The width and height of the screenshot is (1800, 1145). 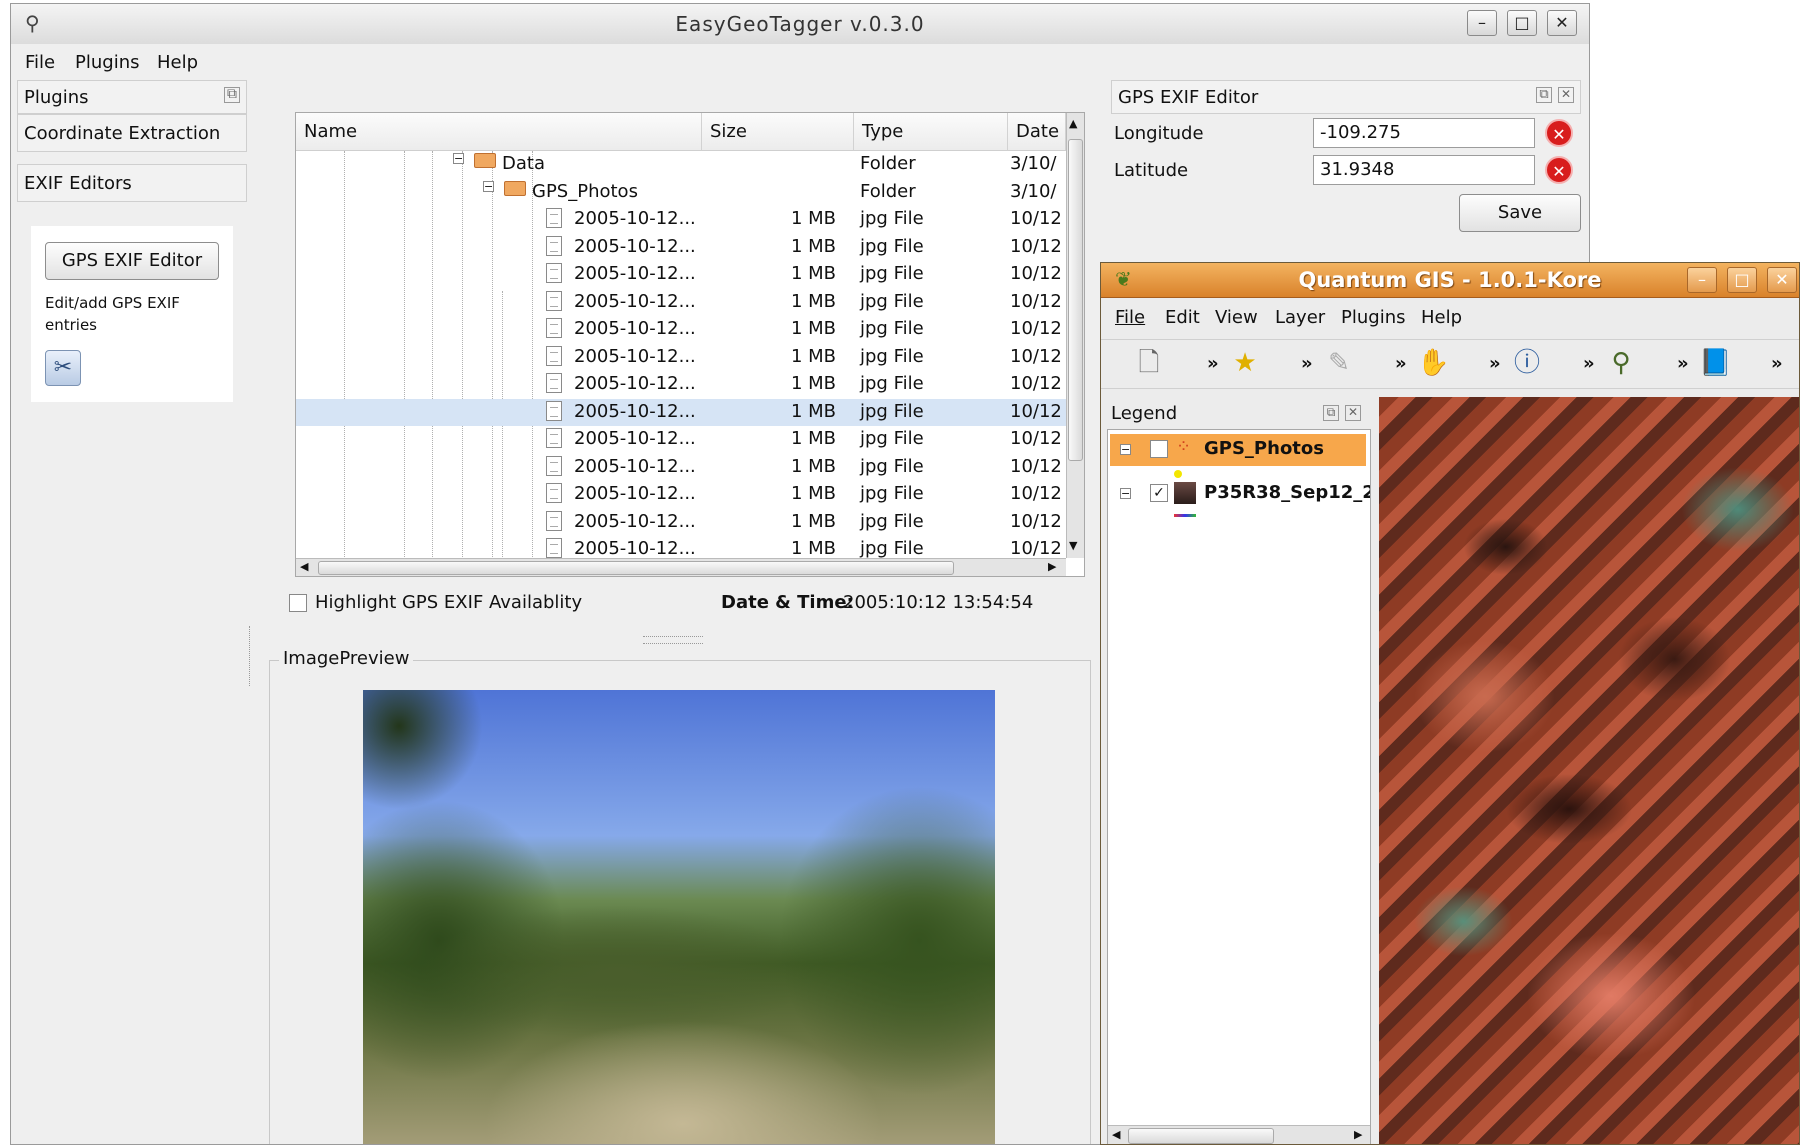 I want to click on horizontal-scrollbar: ◀ ▶, so click(x=681, y=567).